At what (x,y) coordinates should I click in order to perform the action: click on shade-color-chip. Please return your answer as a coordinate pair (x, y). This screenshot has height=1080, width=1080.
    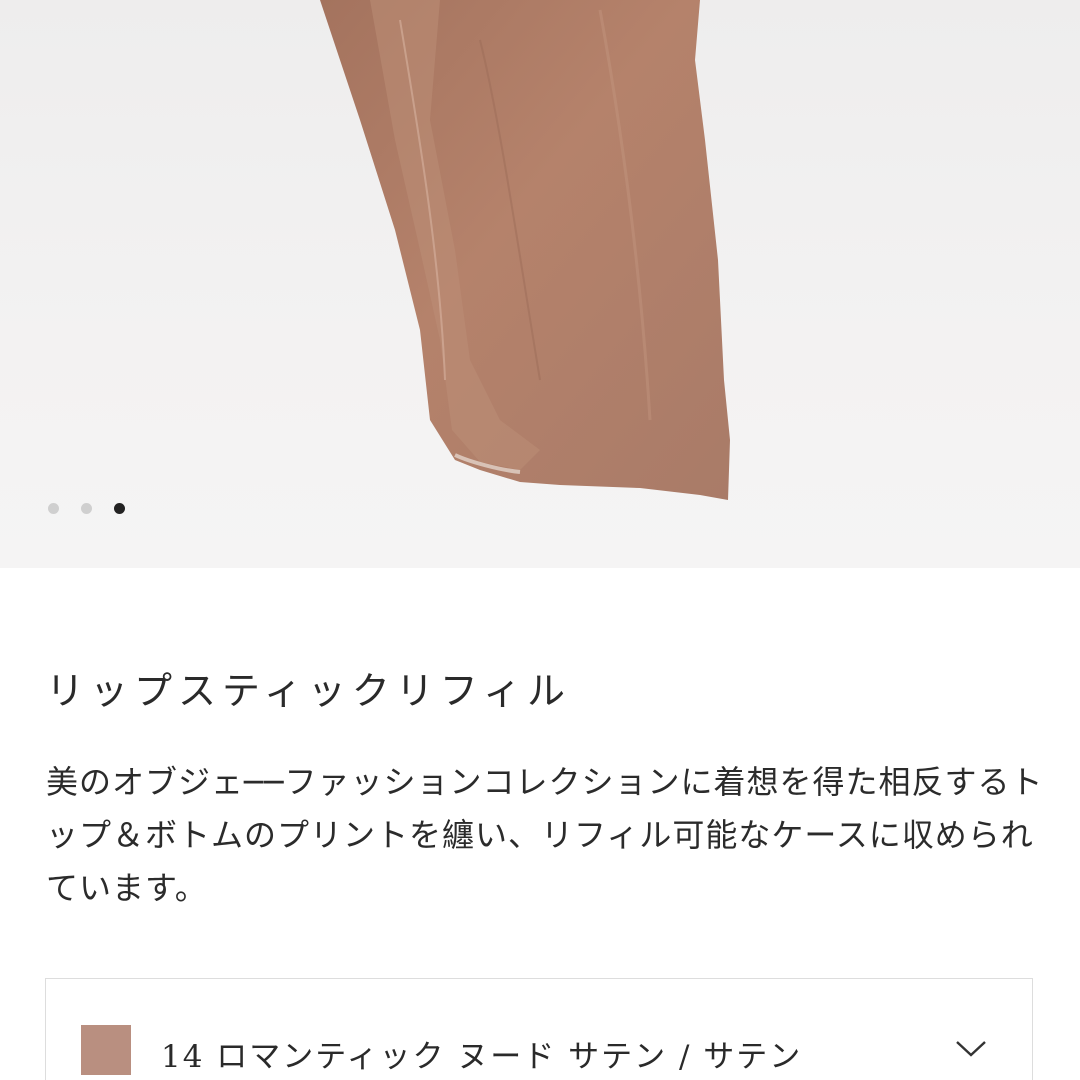
    Looking at the image, I should click on (106, 1050).